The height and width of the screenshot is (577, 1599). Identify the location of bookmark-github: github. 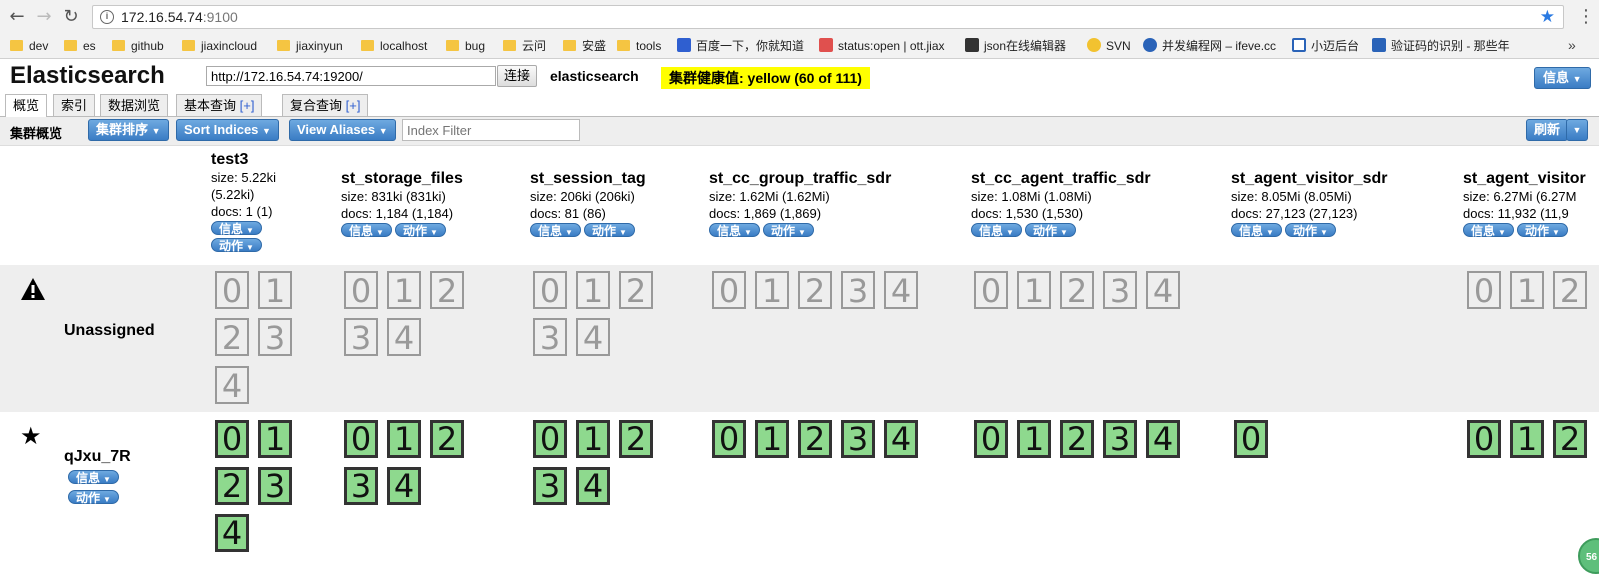
(138, 46).